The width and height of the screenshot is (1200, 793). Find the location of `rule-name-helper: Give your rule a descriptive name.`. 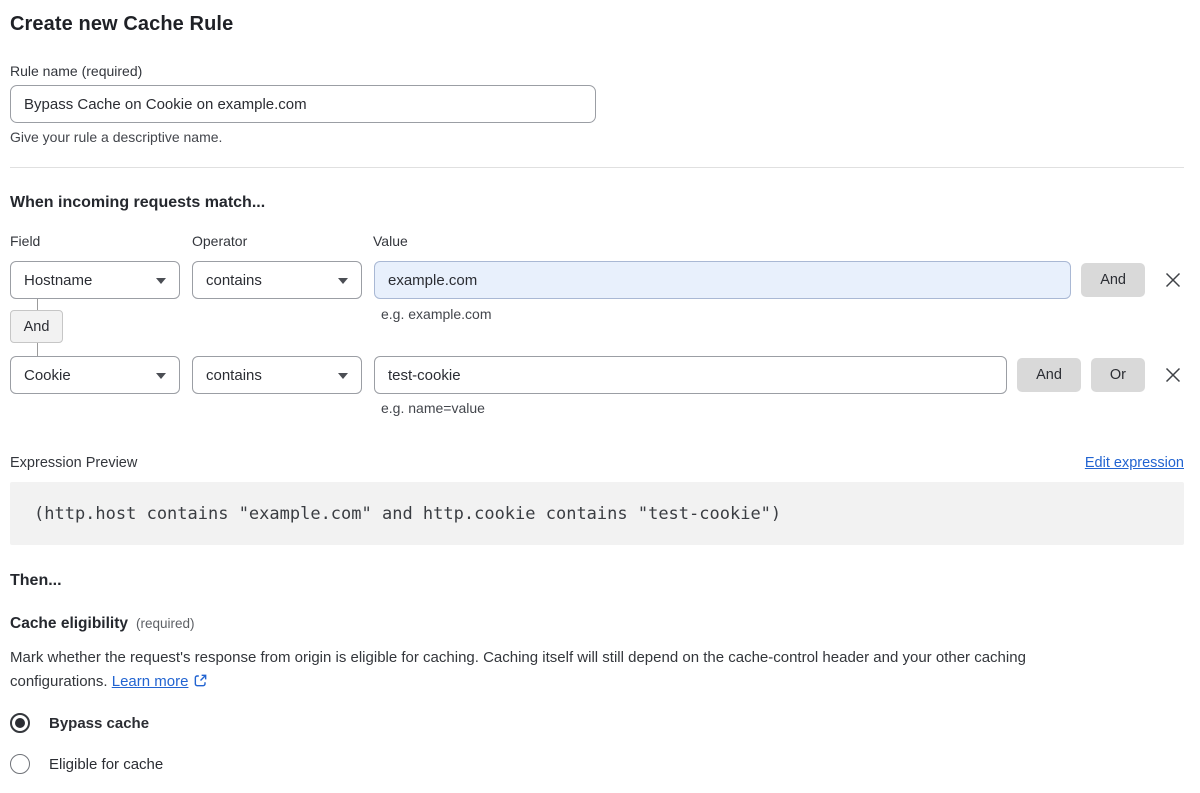

rule-name-helper: Give your rule a descriptive name. is located at coordinates (116, 137).